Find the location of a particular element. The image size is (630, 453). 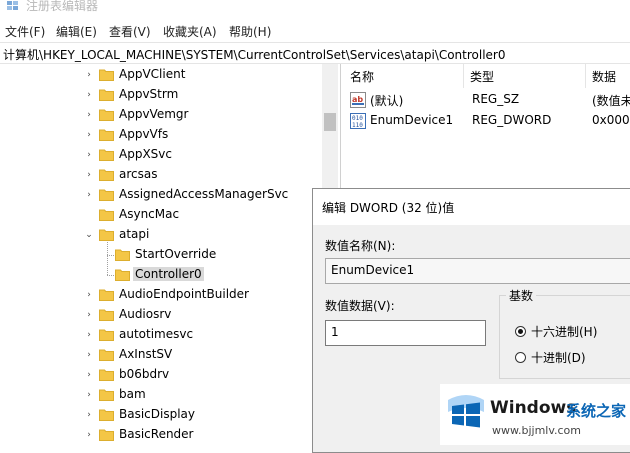

value-row: 010 110 EnumDevice1 REG_DWORD 0x000 is located at coordinates (487, 121).